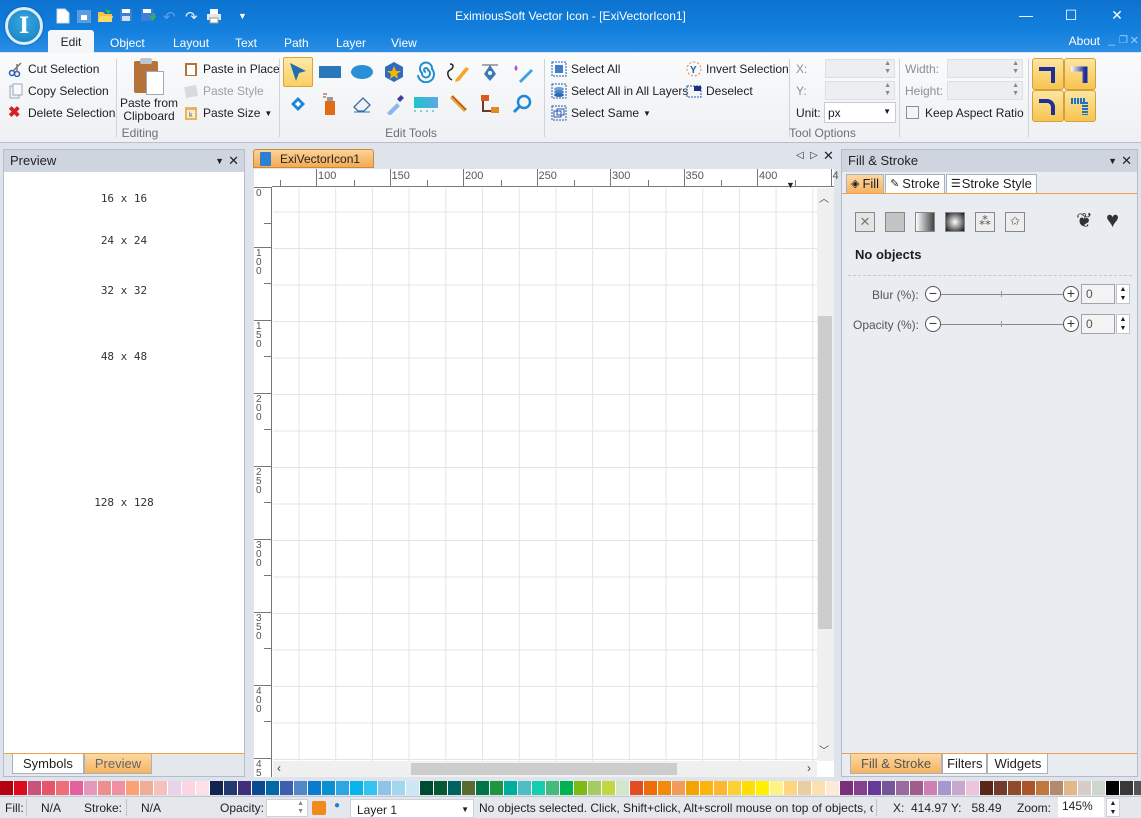 Image resolution: width=1141 pixels, height=818 pixels. What do you see at coordinates (231, 69) in the screenshot?
I see `paste-in-place-button: Paste in Place` at bounding box center [231, 69].